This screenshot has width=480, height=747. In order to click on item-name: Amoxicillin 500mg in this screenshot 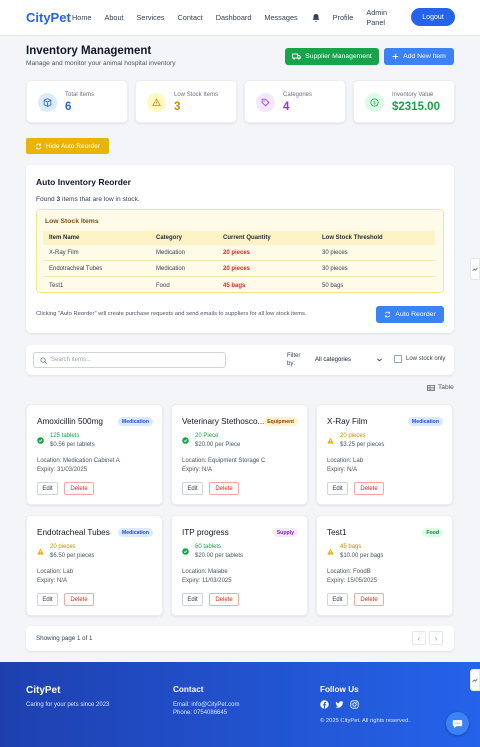, I will do `click(70, 421)`.